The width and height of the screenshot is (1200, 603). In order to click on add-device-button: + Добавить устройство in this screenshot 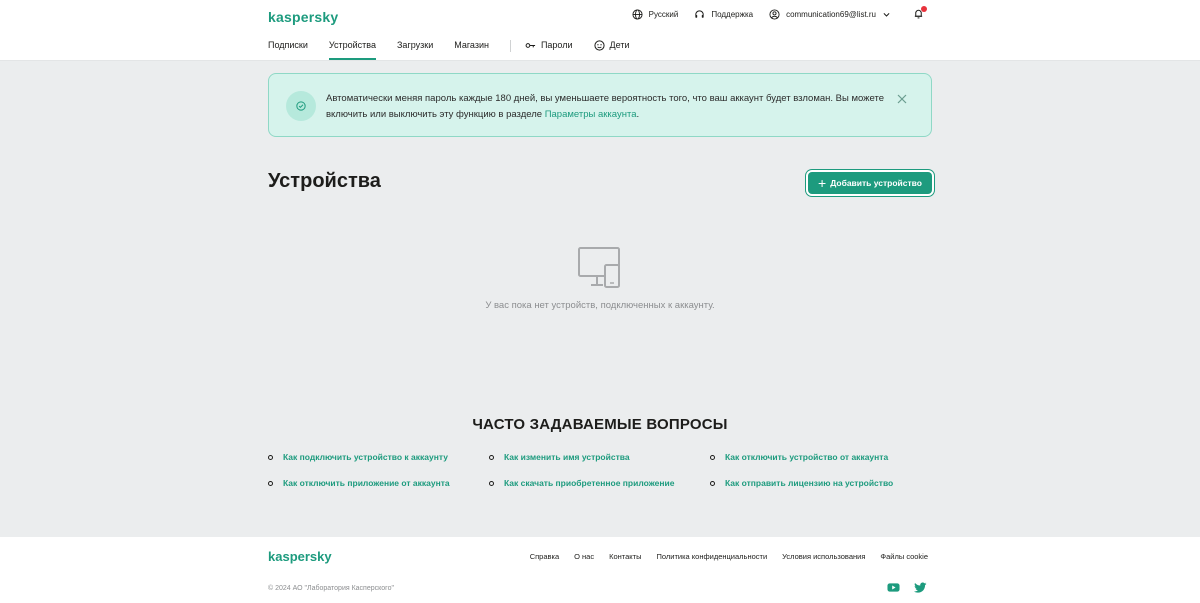, I will do `click(870, 183)`.